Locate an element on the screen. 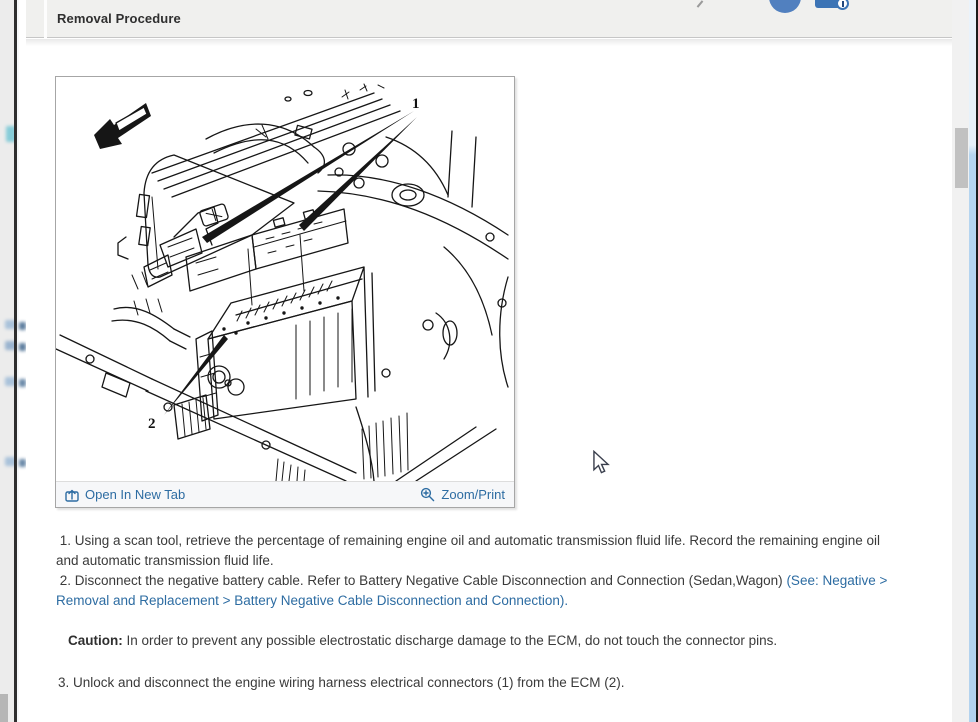 This screenshot has height=722, width=978. zoom-print-link: Zoom/Print is located at coordinates (462, 494).